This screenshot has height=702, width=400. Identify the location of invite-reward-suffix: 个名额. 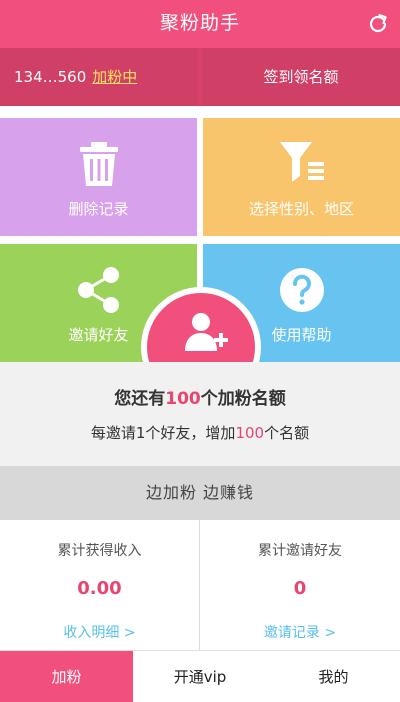
(287, 433).